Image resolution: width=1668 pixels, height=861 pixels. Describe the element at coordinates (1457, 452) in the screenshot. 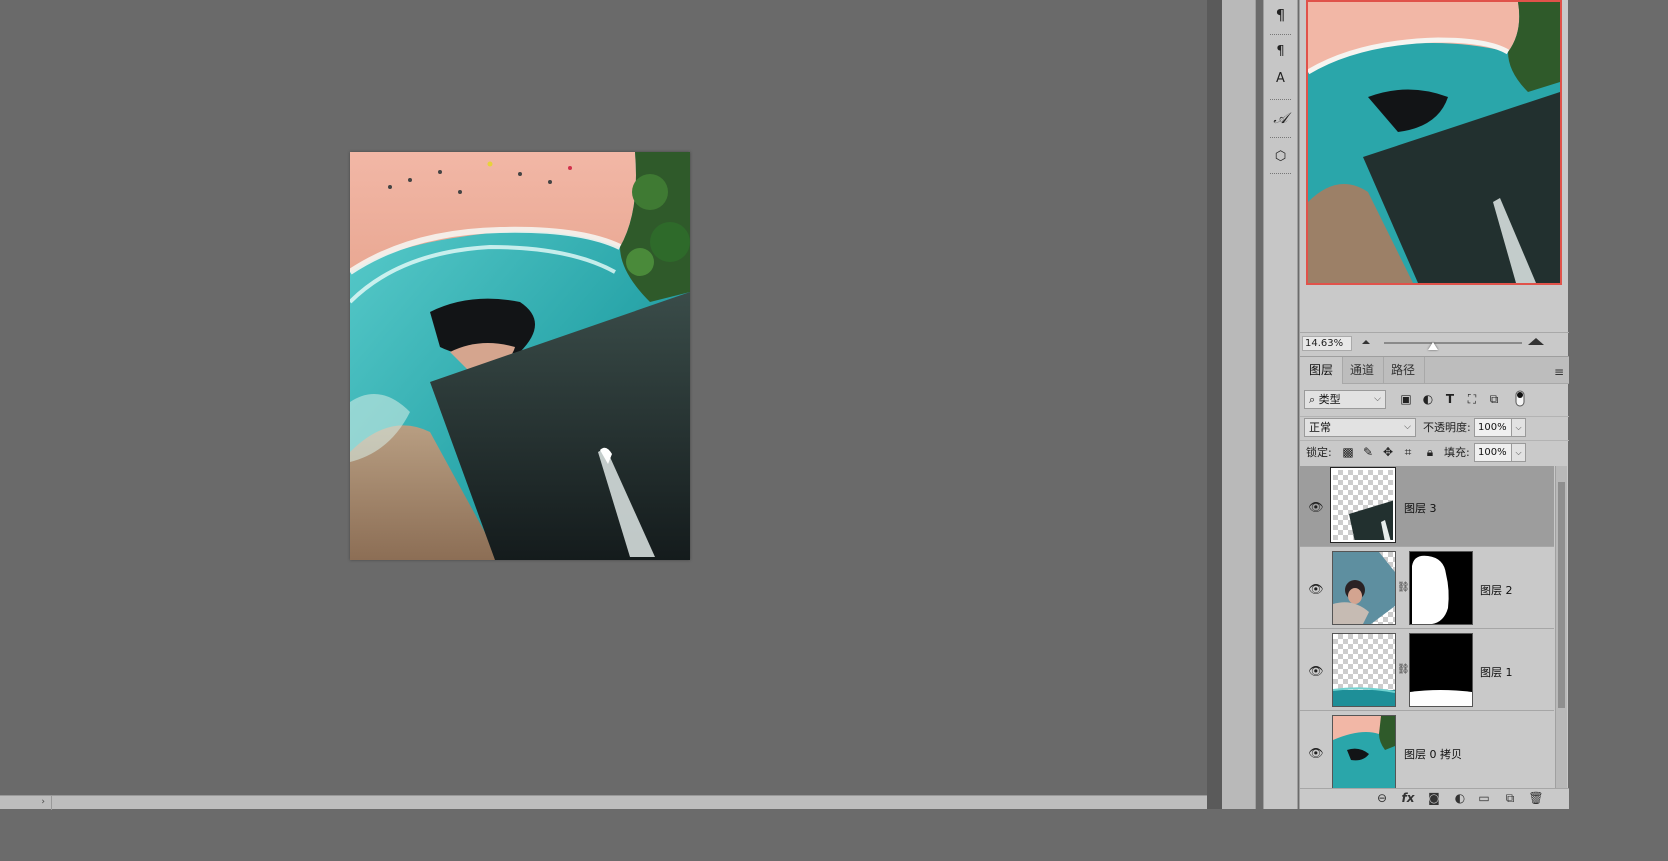

I see `fill-label: 填充:` at that location.